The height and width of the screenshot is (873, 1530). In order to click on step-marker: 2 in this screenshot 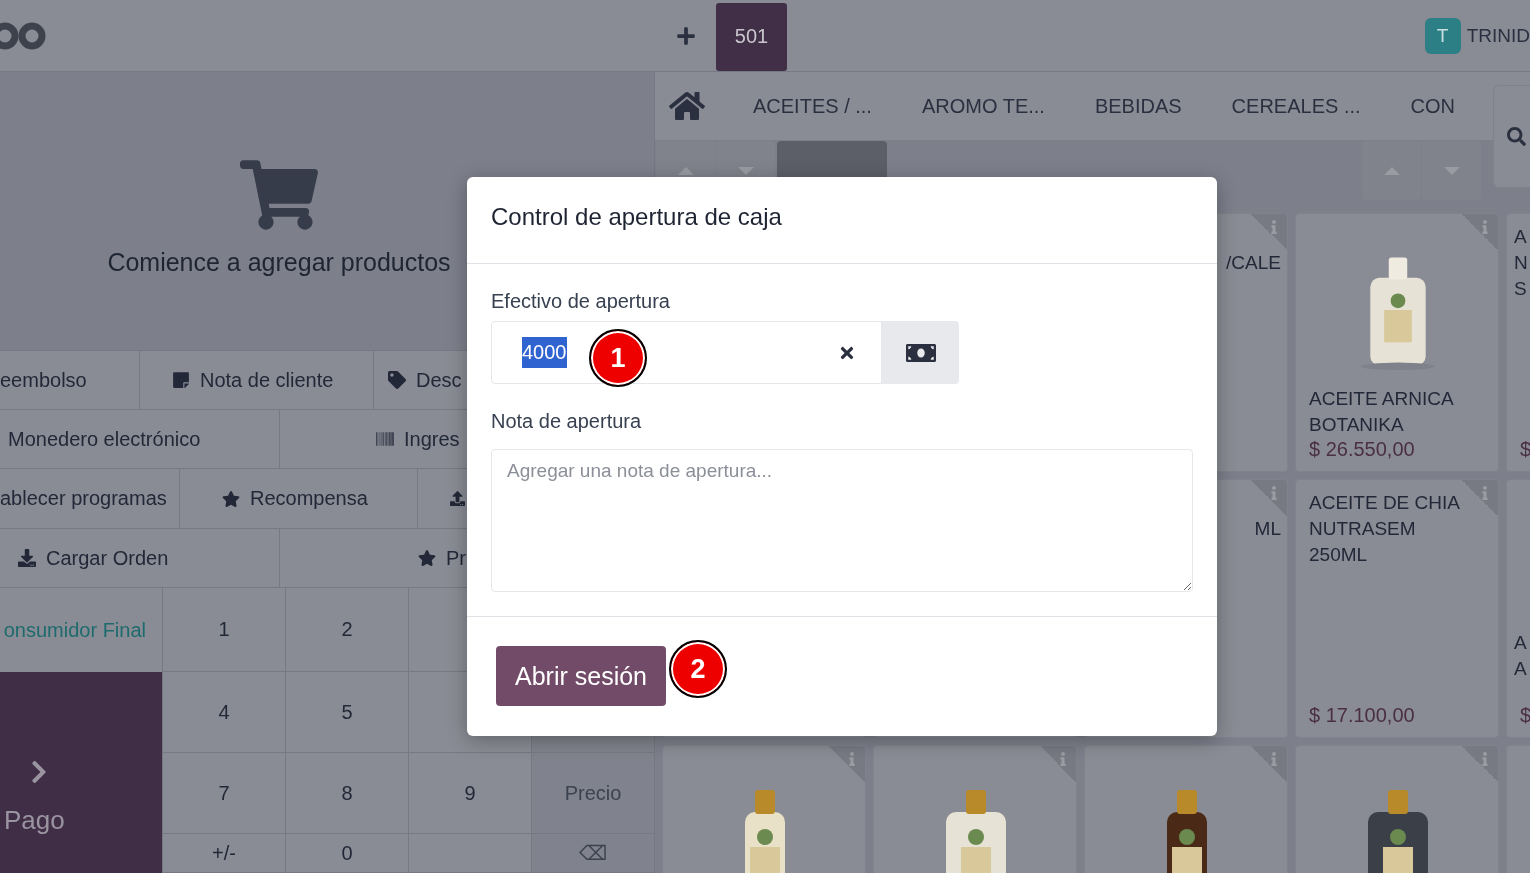, I will do `click(698, 669)`.